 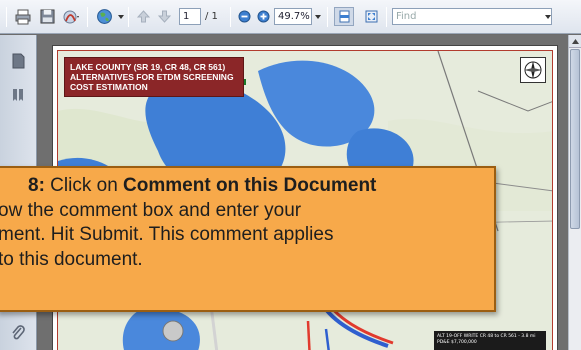 I want to click on previous-page-button, so click(x=143, y=16).